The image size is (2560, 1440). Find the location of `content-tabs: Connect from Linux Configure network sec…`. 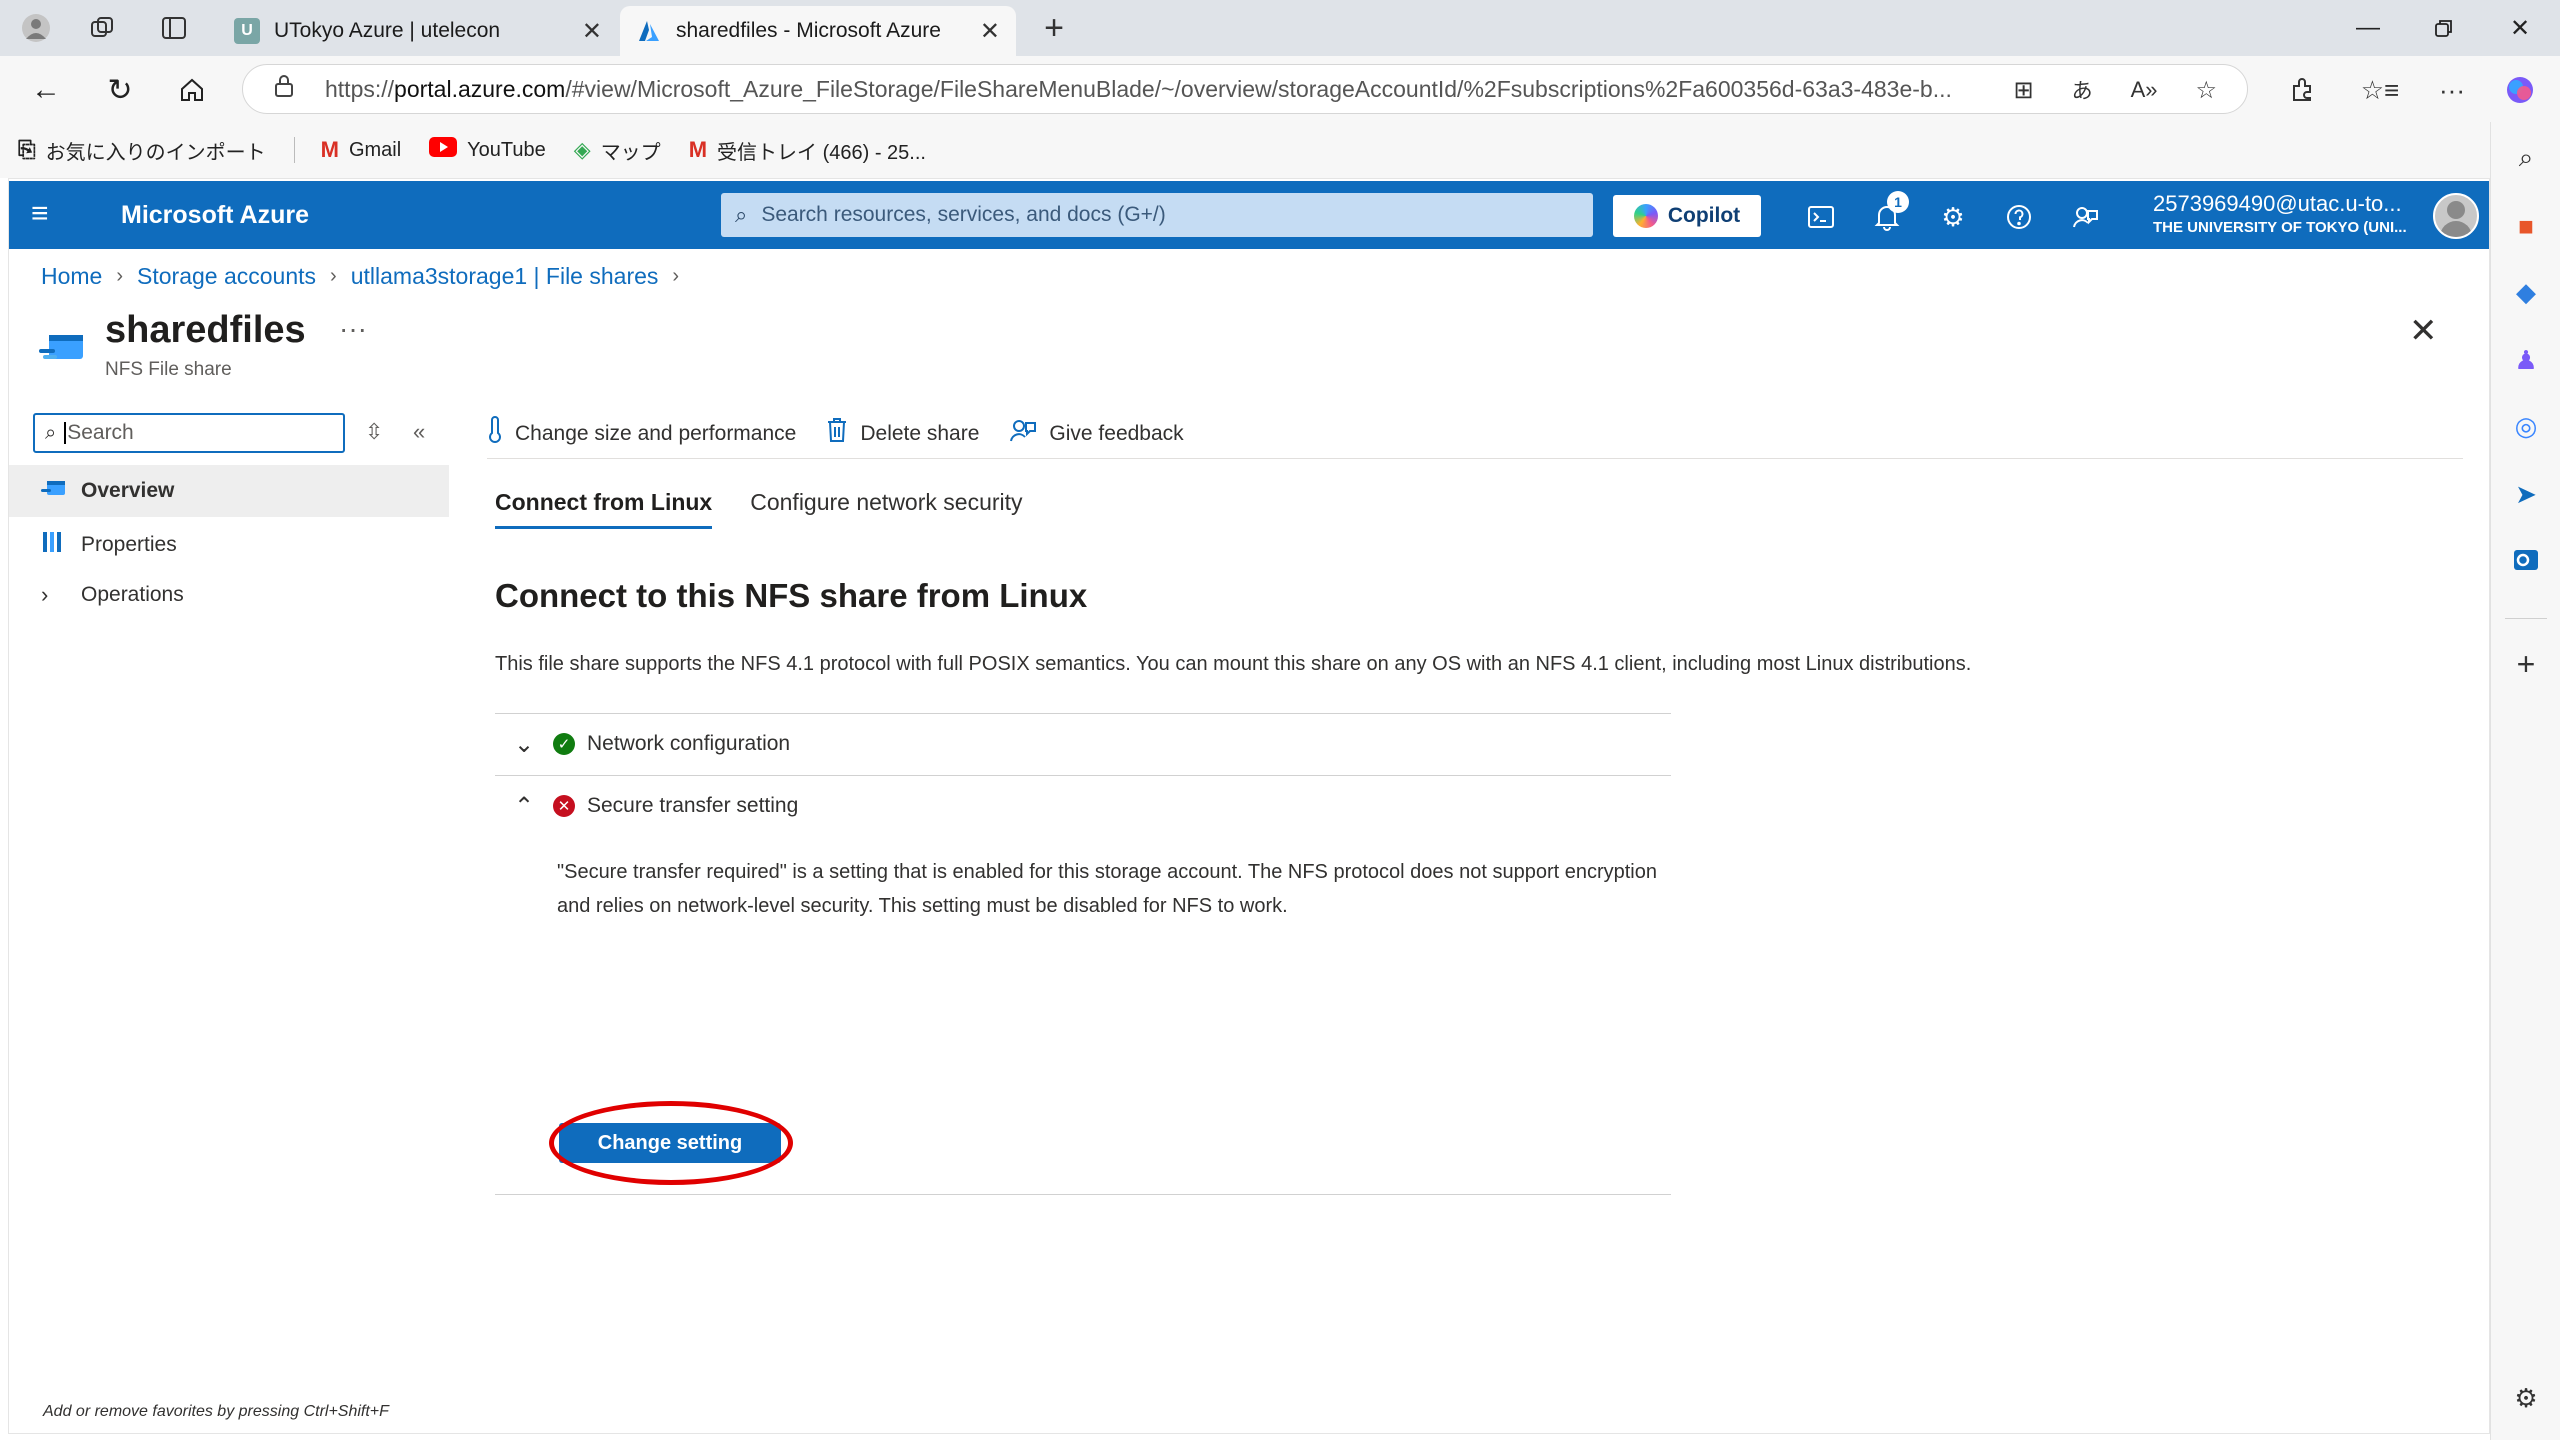

content-tabs: Connect from Linux Configure network sec… is located at coordinates (759, 509).